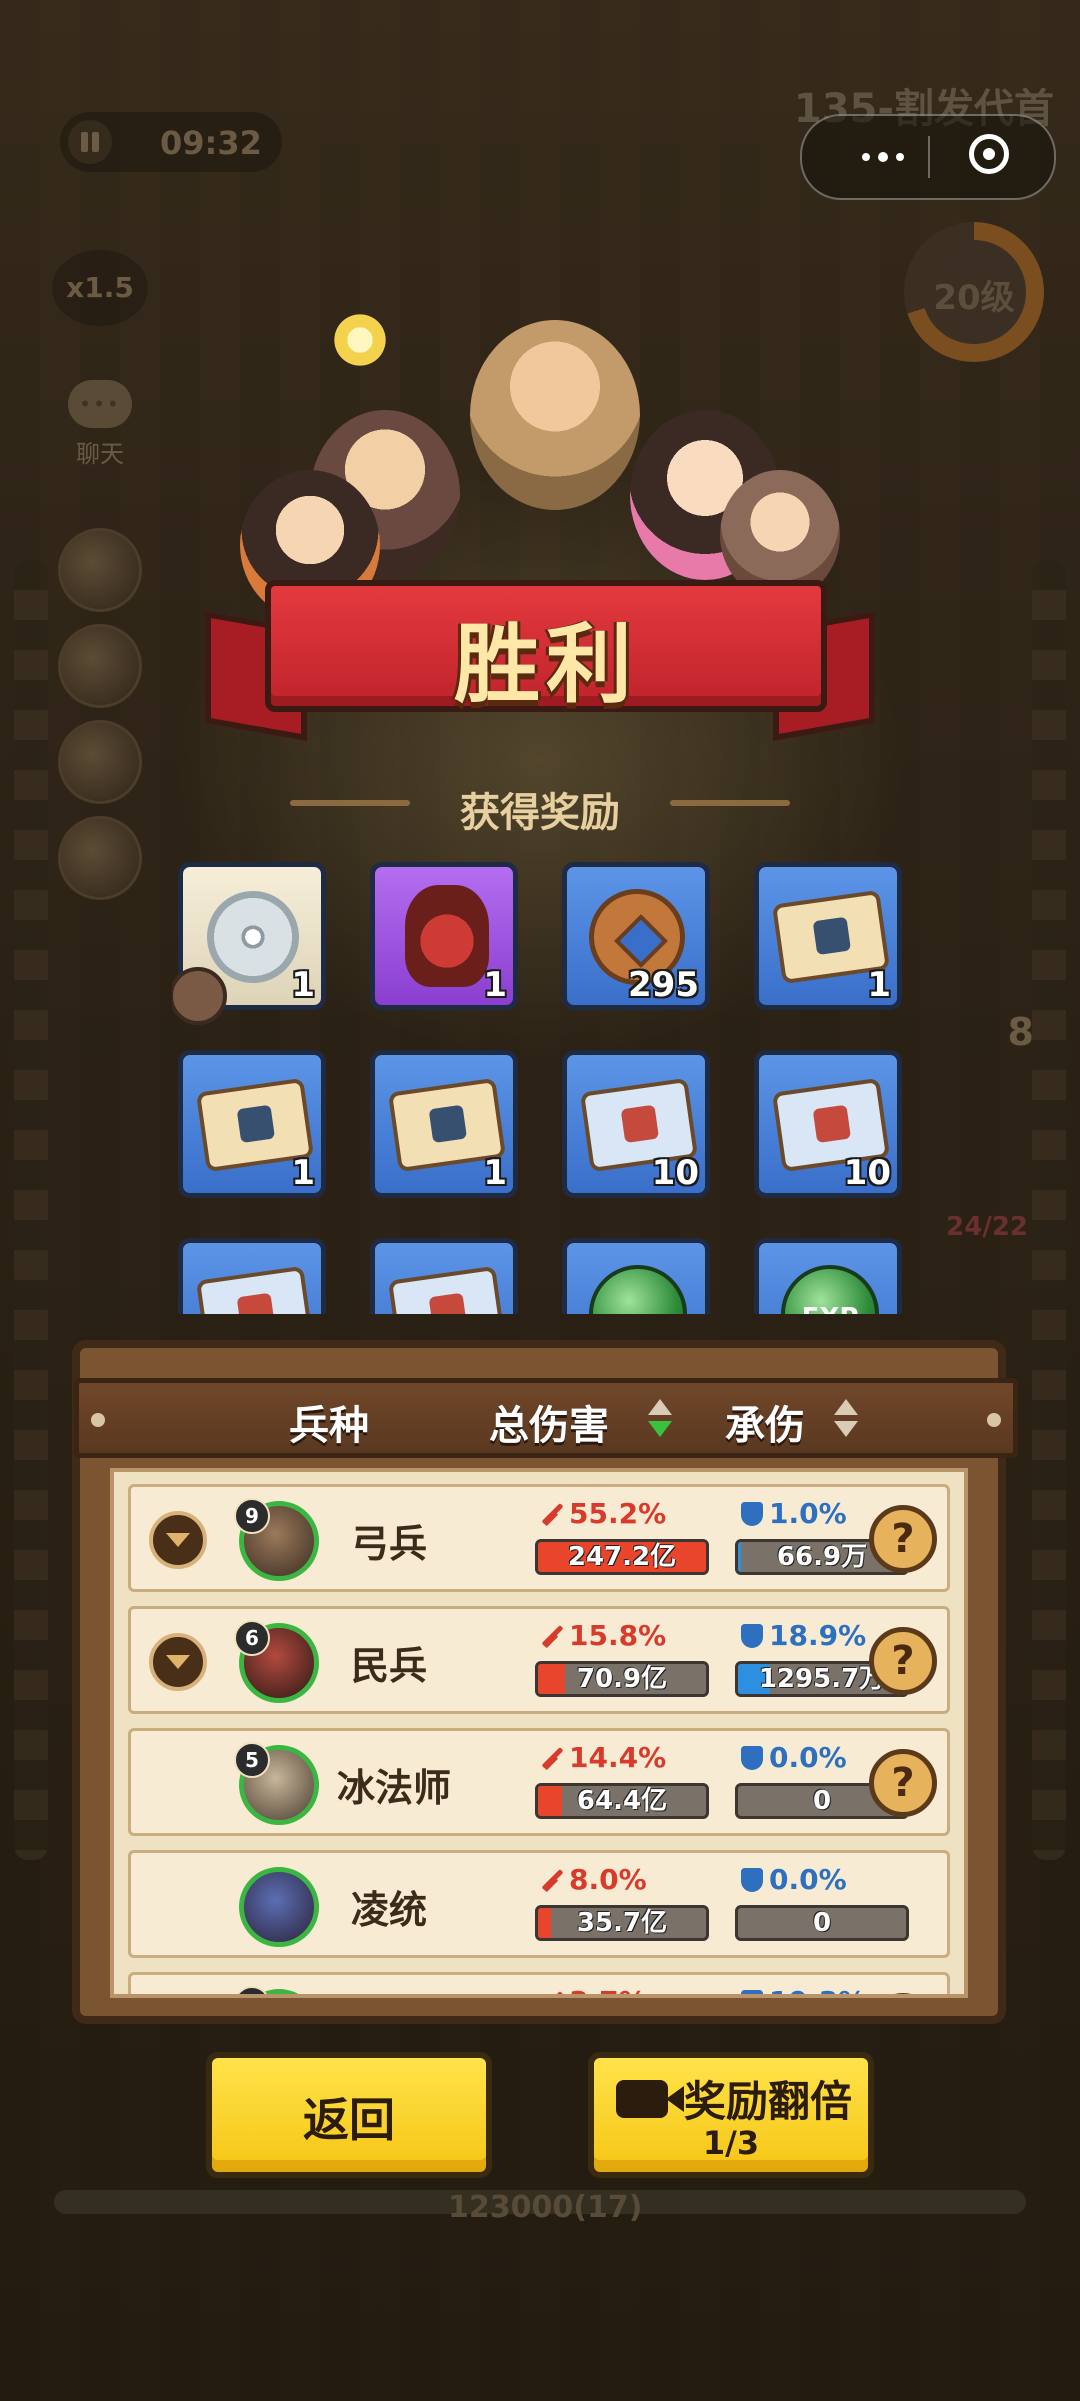 The width and height of the screenshot is (1080, 2401). What do you see at coordinates (539, 1983) in the screenshot?
I see `stats-row: 2 3.7% 19.3% ?` at bounding box center [539, 1983].